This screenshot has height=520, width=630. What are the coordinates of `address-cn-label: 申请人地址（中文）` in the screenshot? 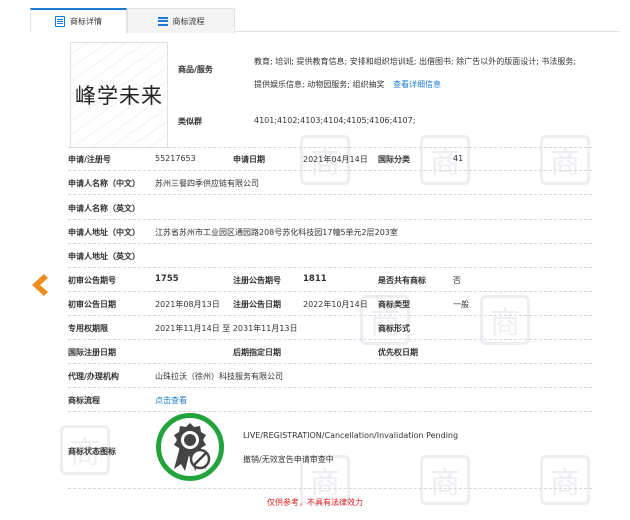 It's located at (104, 232).